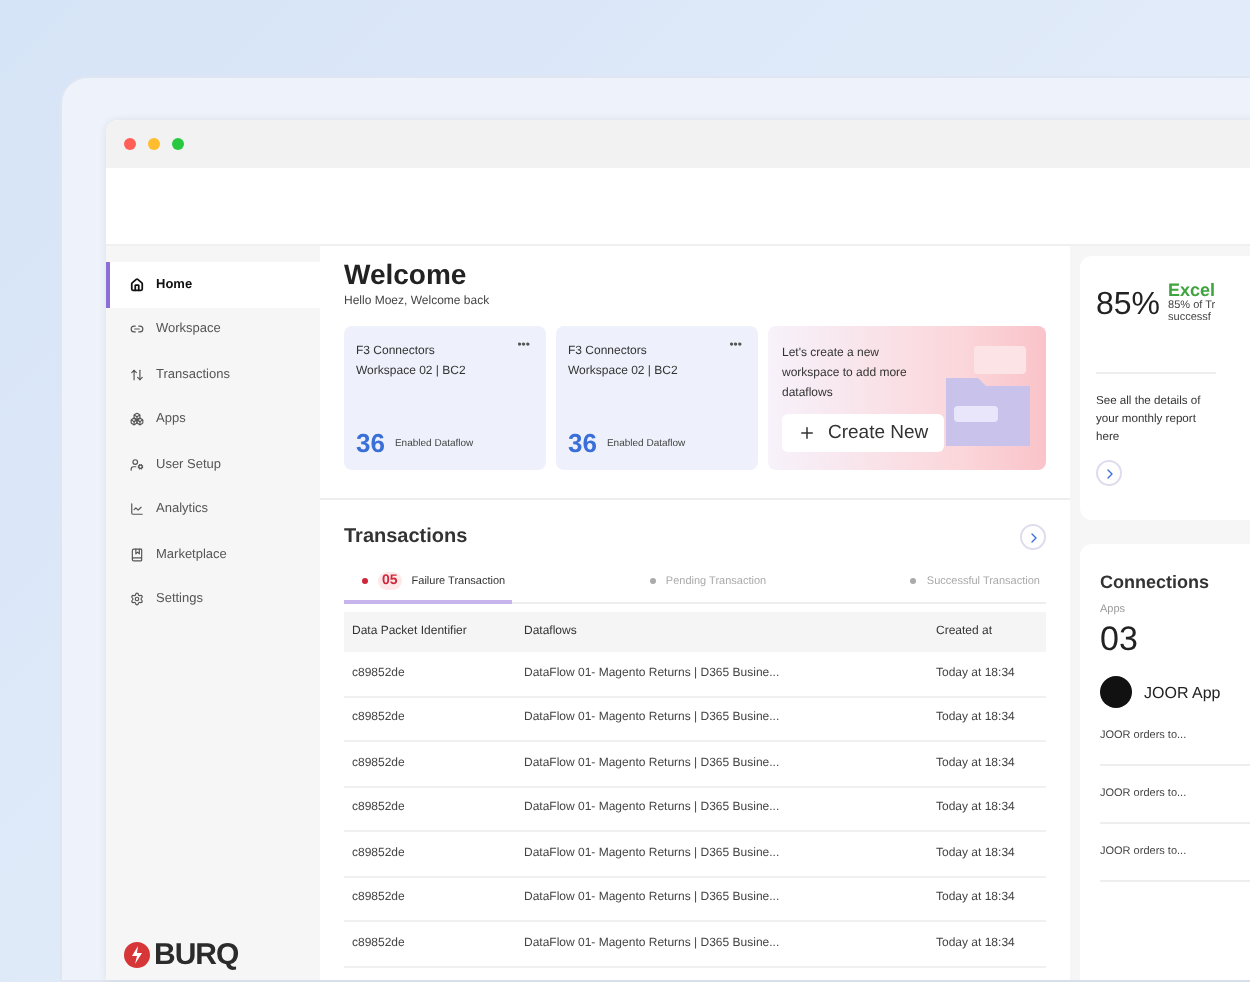 The width and height of the screenshot is (1250, 982). I want to click on maximize-dot-icon, so click(178, 144).